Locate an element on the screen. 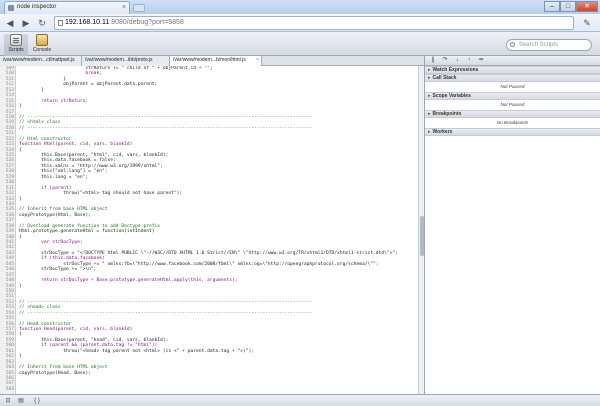 This screenshot has width=600, height=406. page-icon is located at coordinates (60, 23).